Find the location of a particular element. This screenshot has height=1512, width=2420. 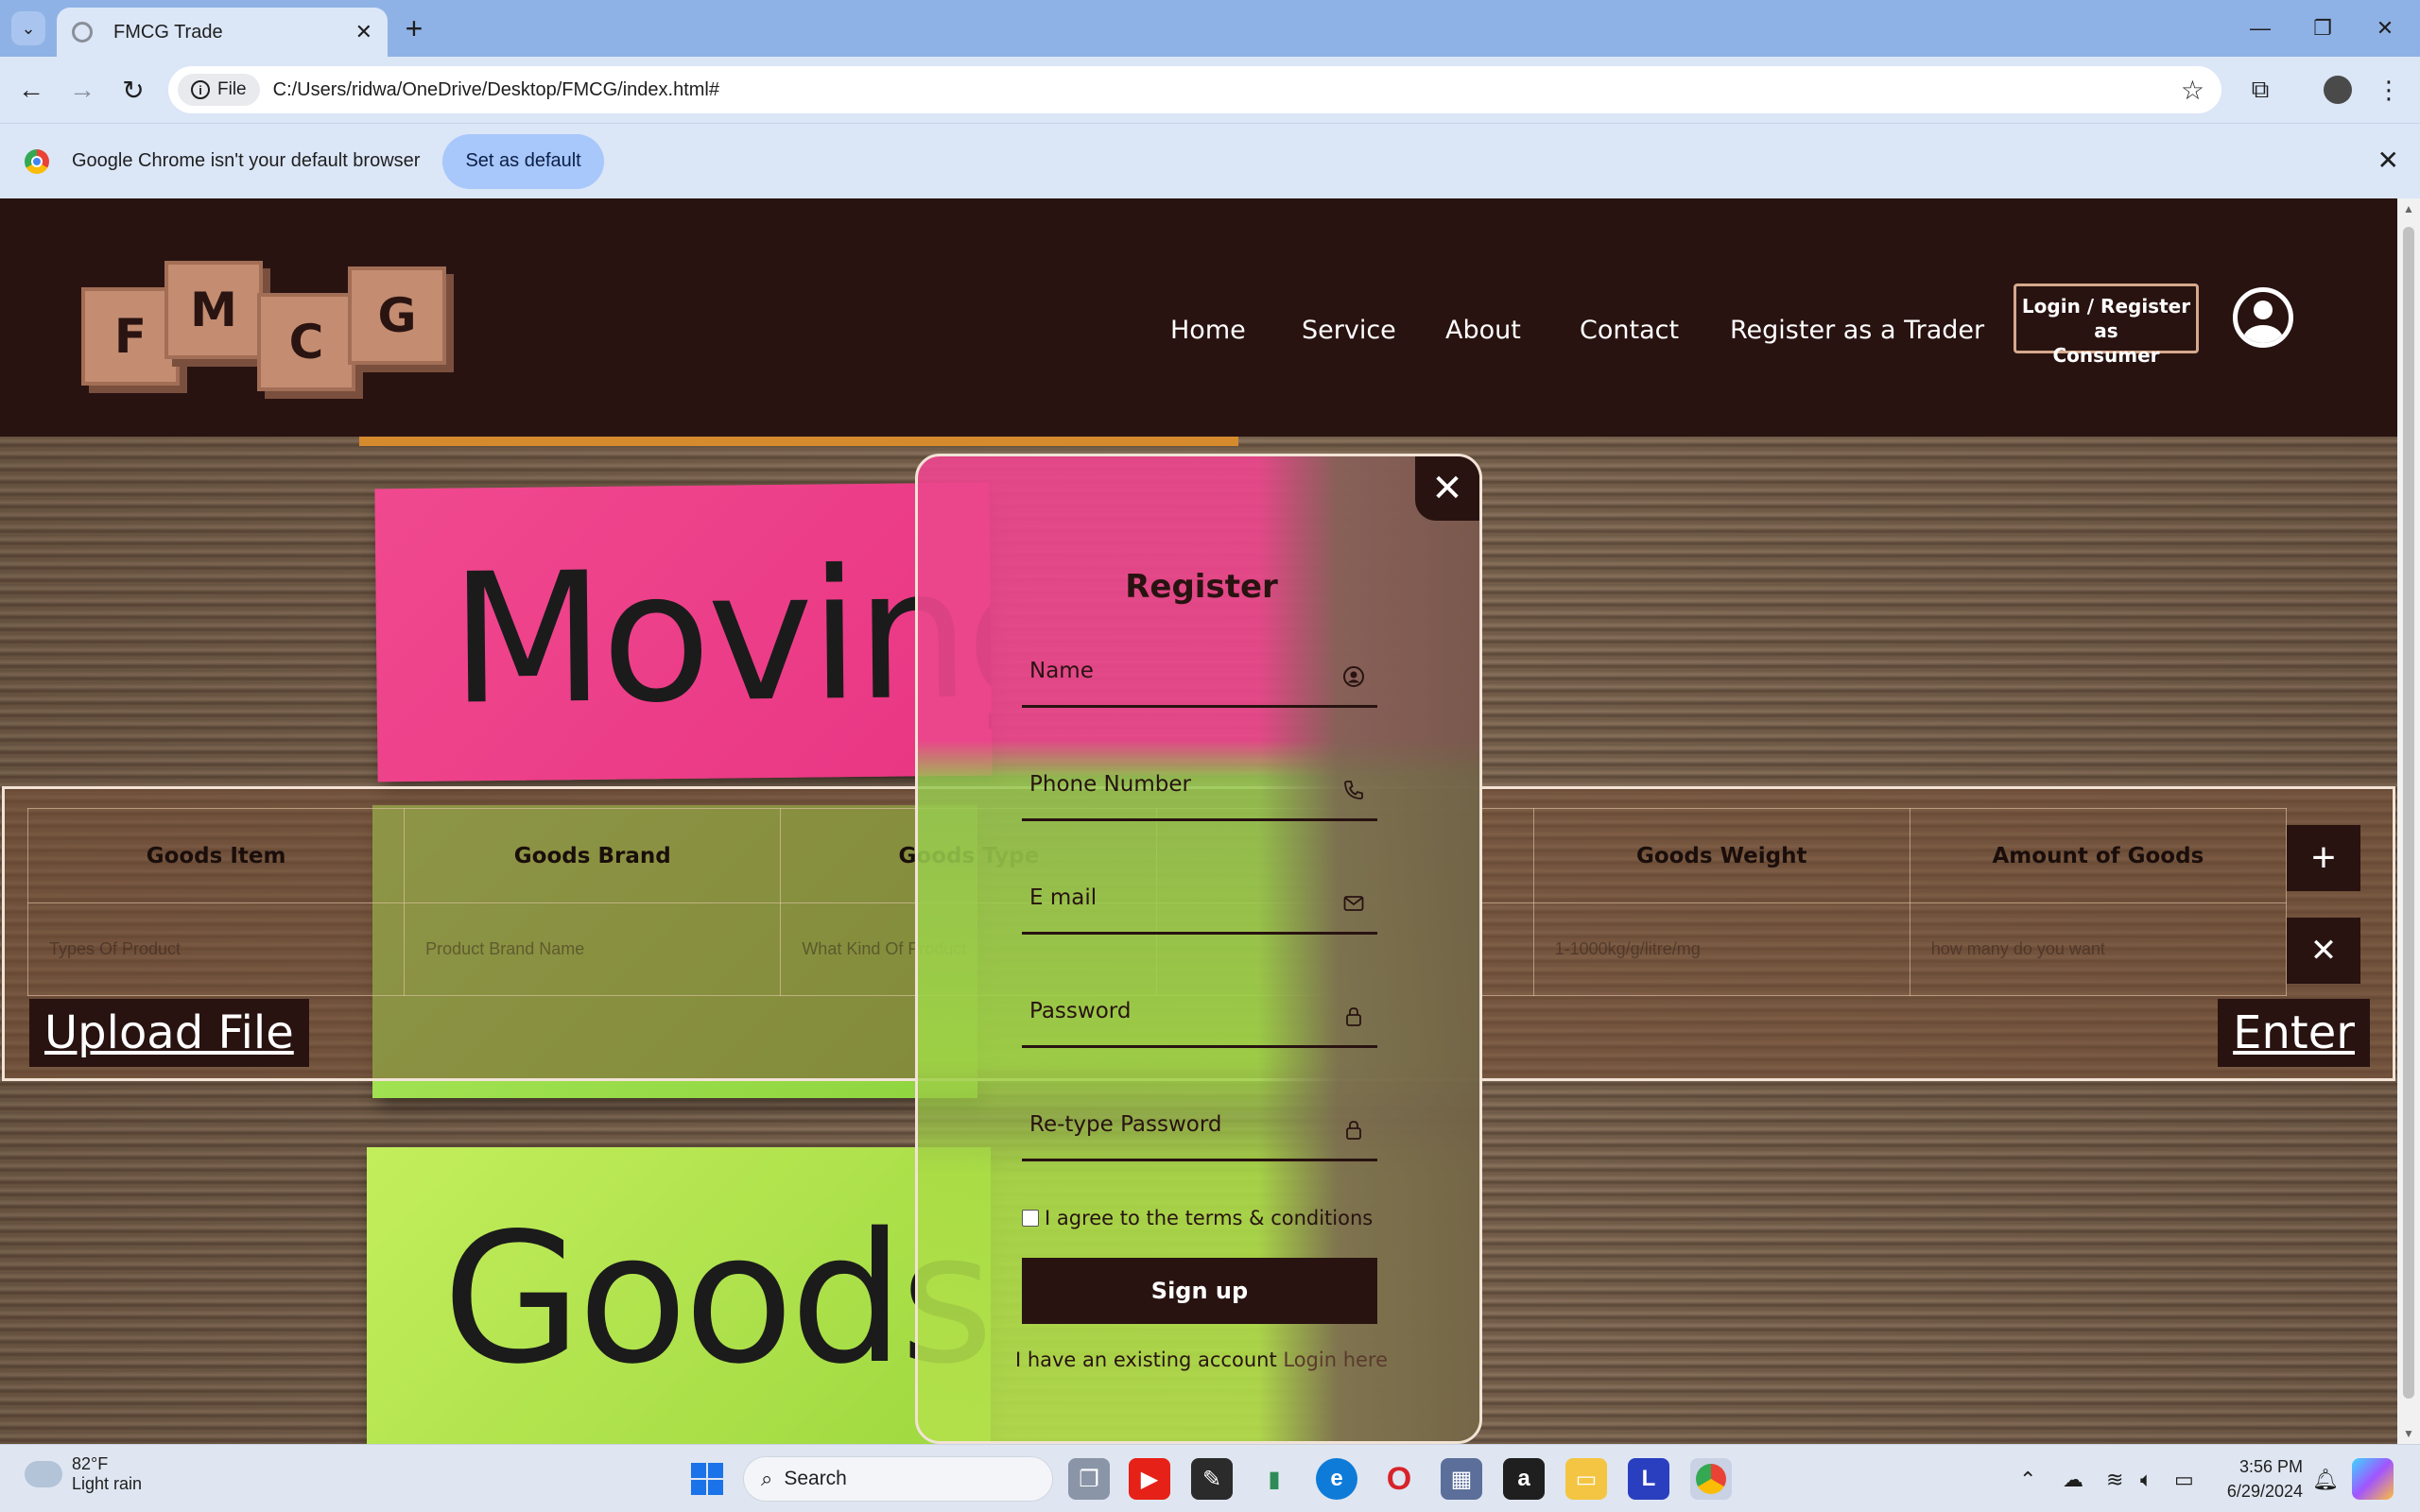

restore-icon: ❐ is located at coordinates (2323, 28).